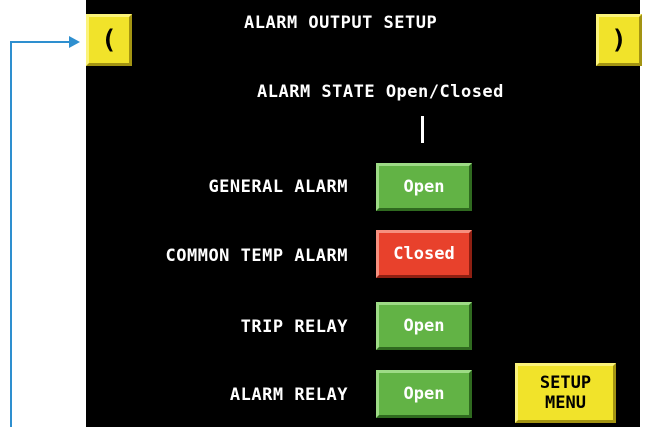  I want to click on alarm-relay-label: ALARM RELAY, so click(288, 395).